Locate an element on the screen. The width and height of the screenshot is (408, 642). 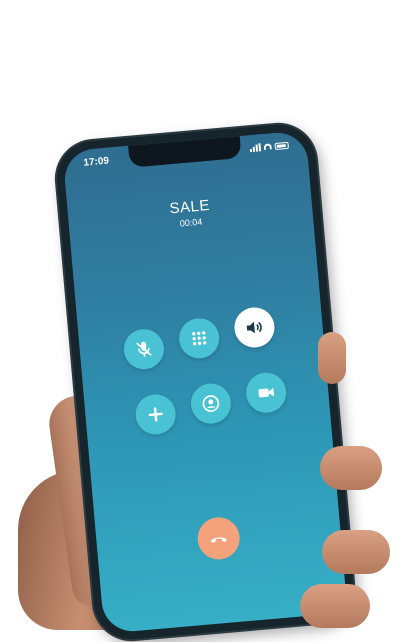
signal-icon is located at coordinates (255, 147).